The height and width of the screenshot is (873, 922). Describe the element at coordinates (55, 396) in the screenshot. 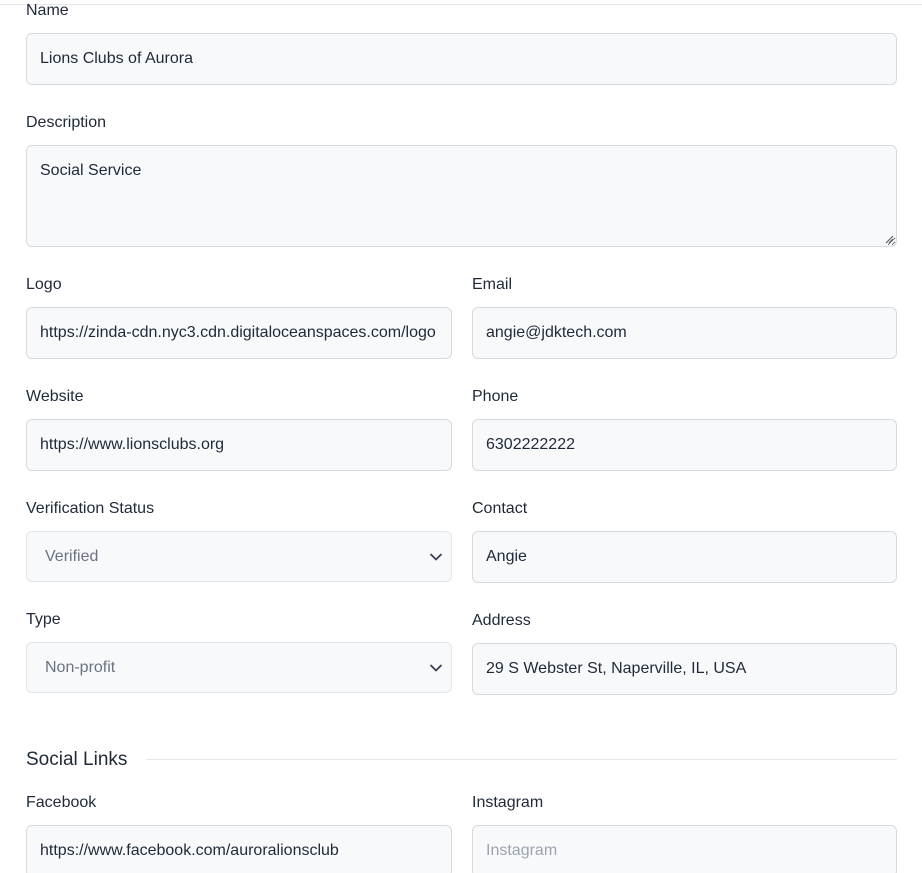

I see `website-label: Website` at that location.